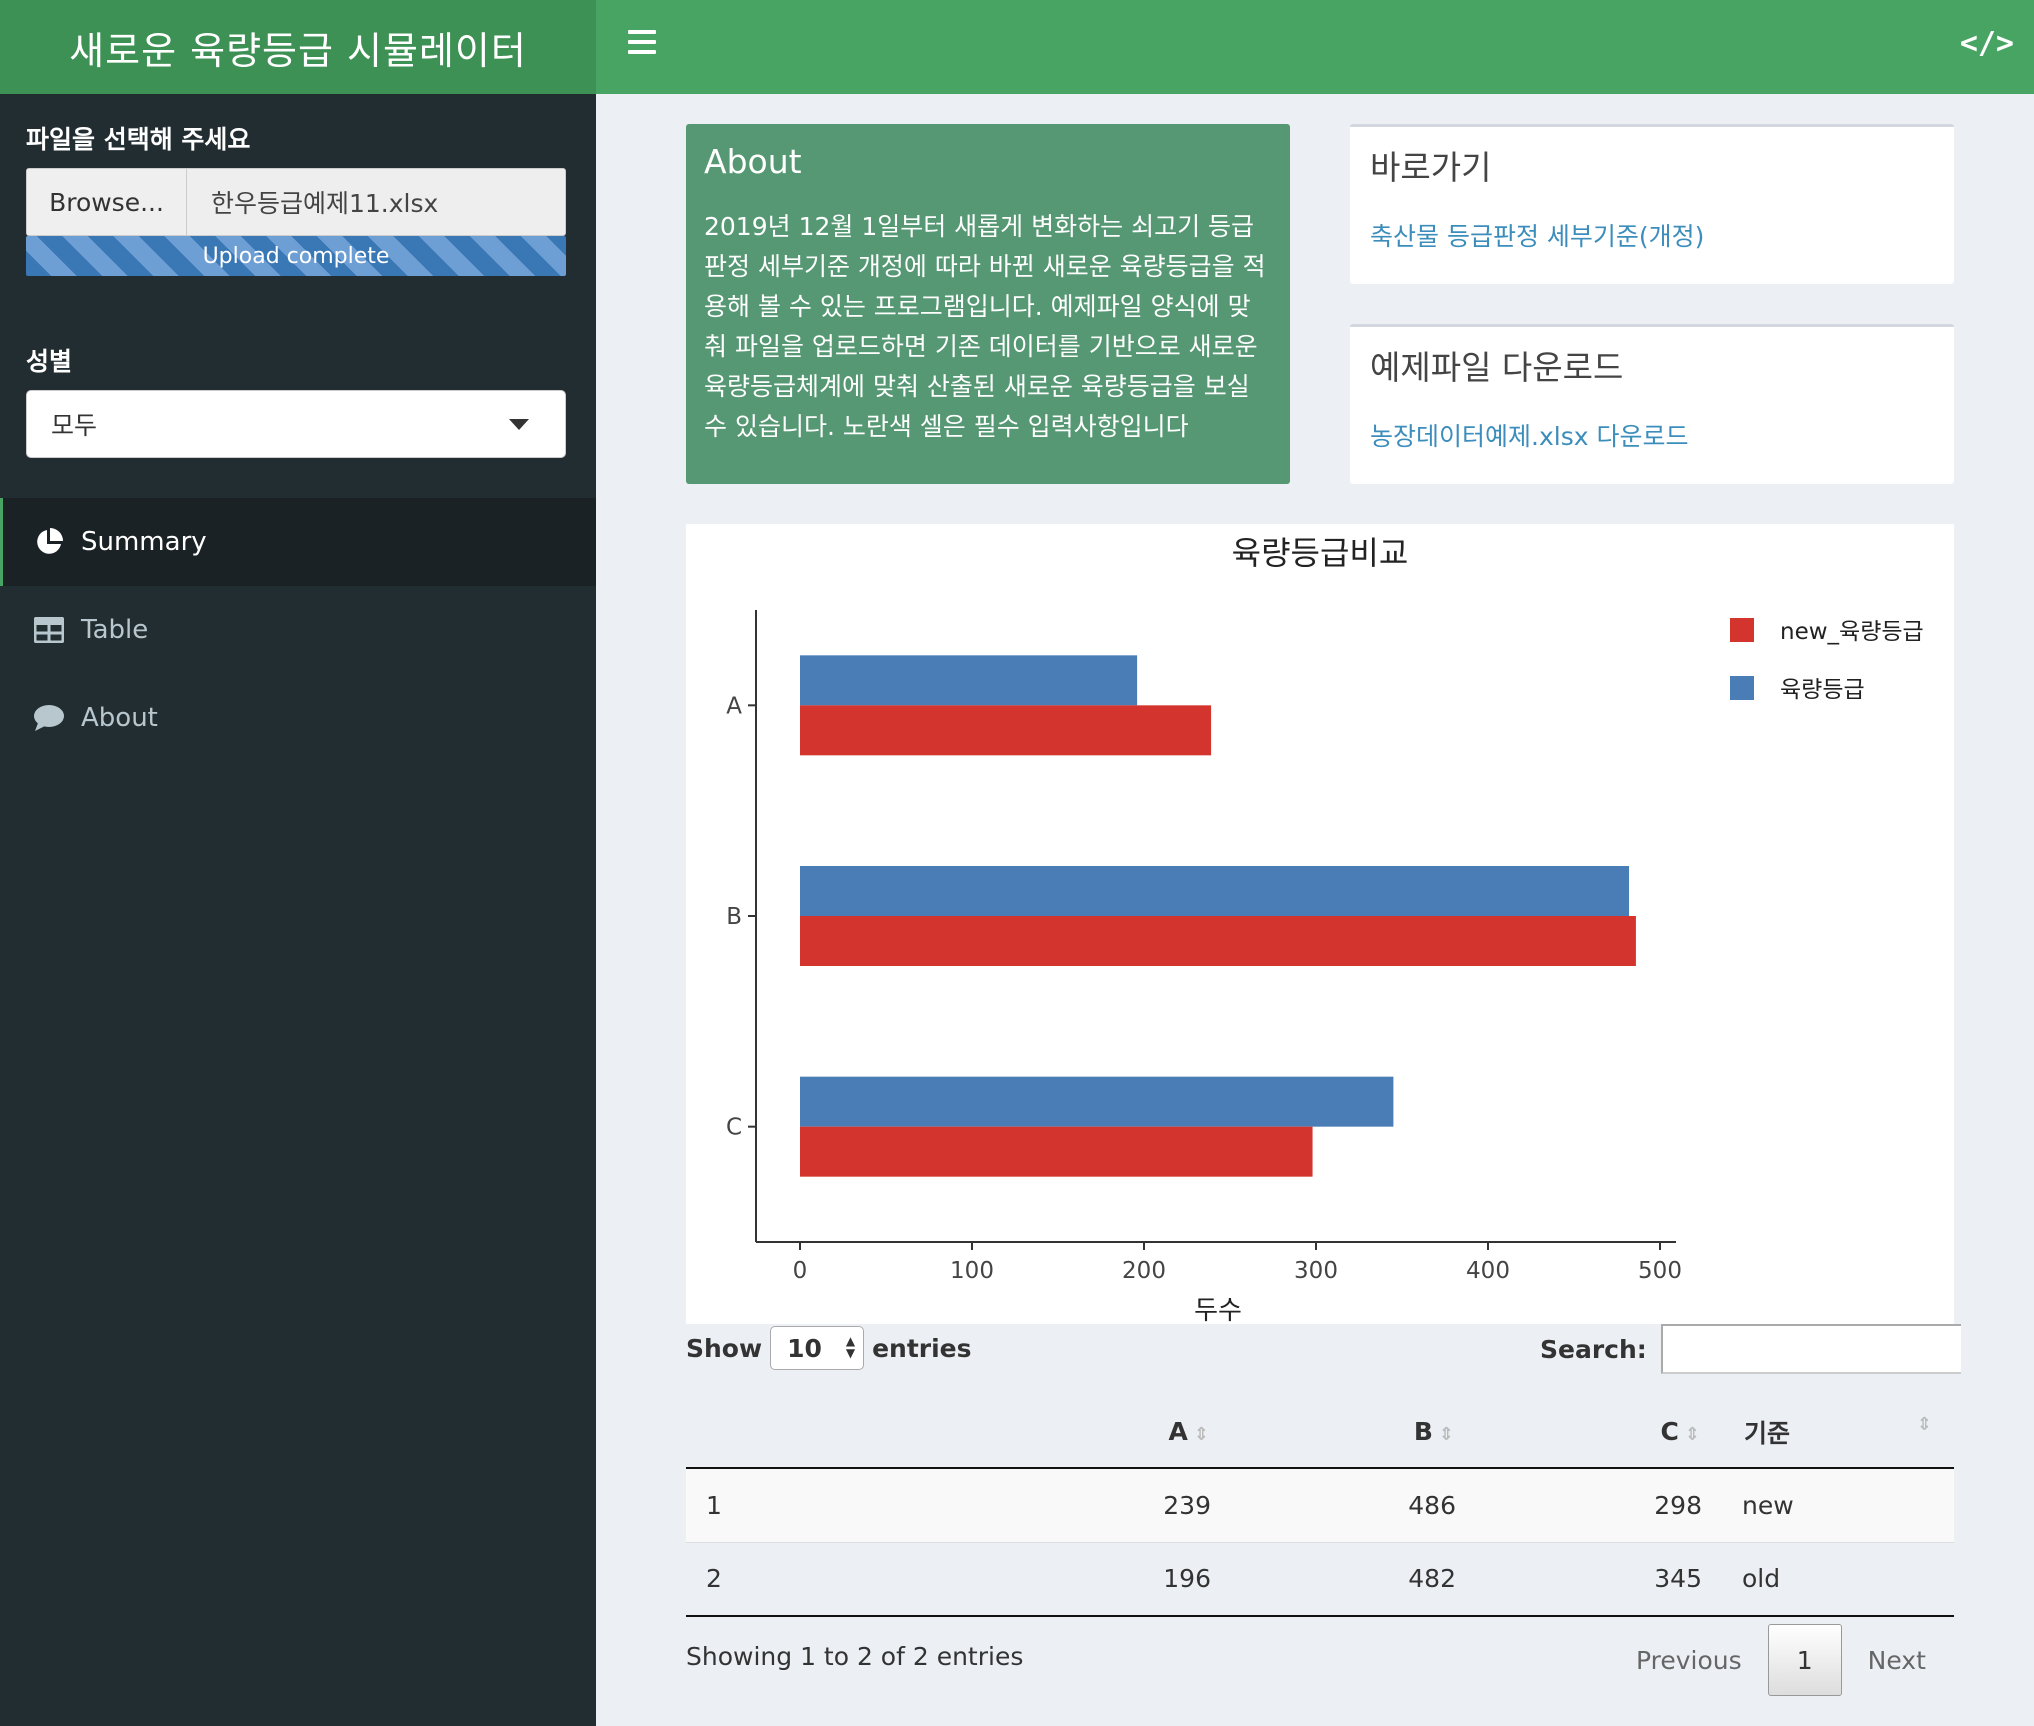 The image size is (2034, 1726). What do you see at coordinates (1804, 1660) in the screenshot?
I see `page-1-button: 1` at bounding box center [1804, 1660].